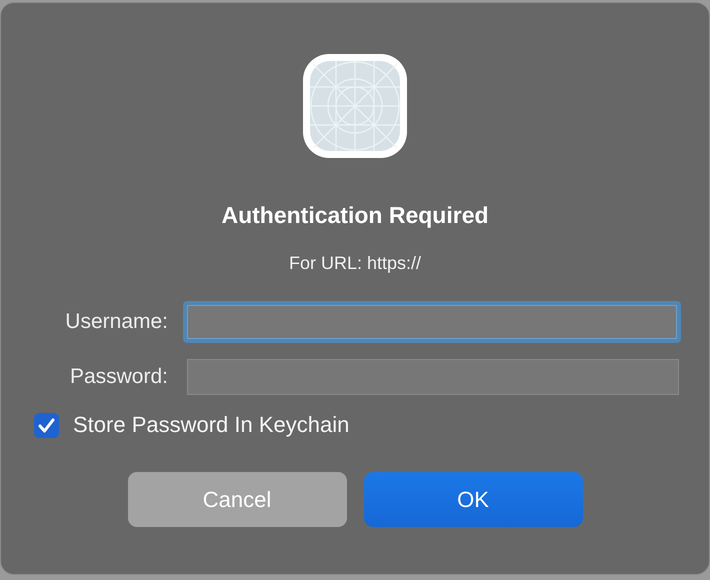 This screenshot has width=710, height=580. I want to click on dialog-title: Authentication Required, so click(355, 215).